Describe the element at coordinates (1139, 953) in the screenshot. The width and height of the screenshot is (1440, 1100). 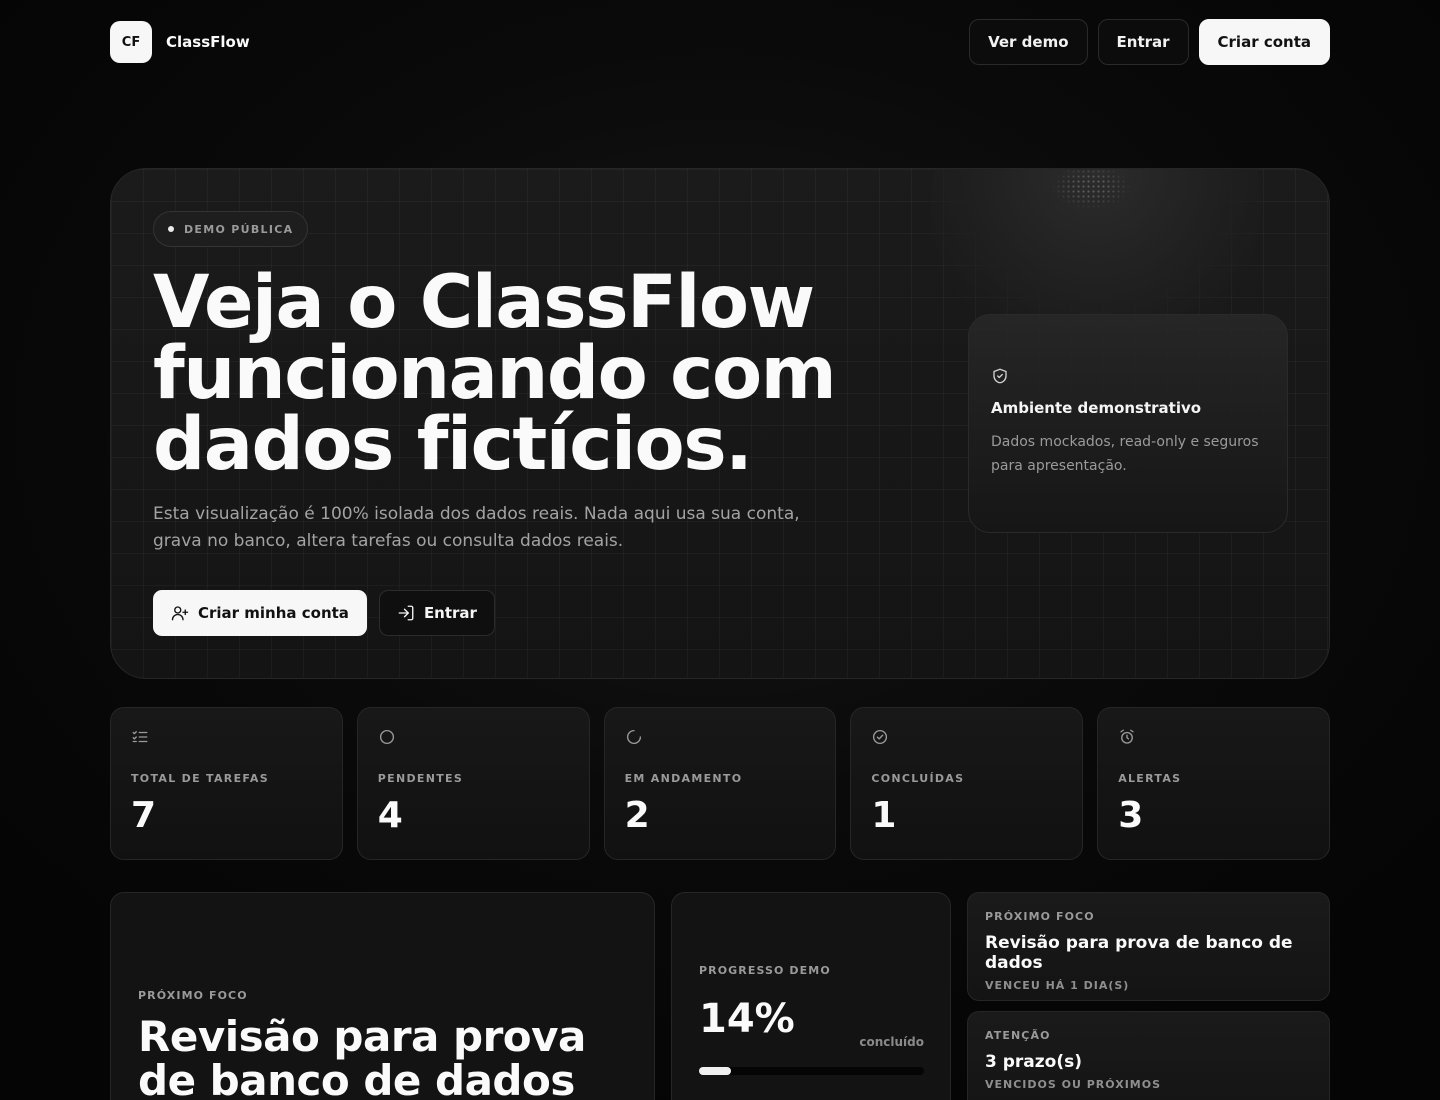
I see `side-card-title: Revisão para prova de banco de dados` at that location.